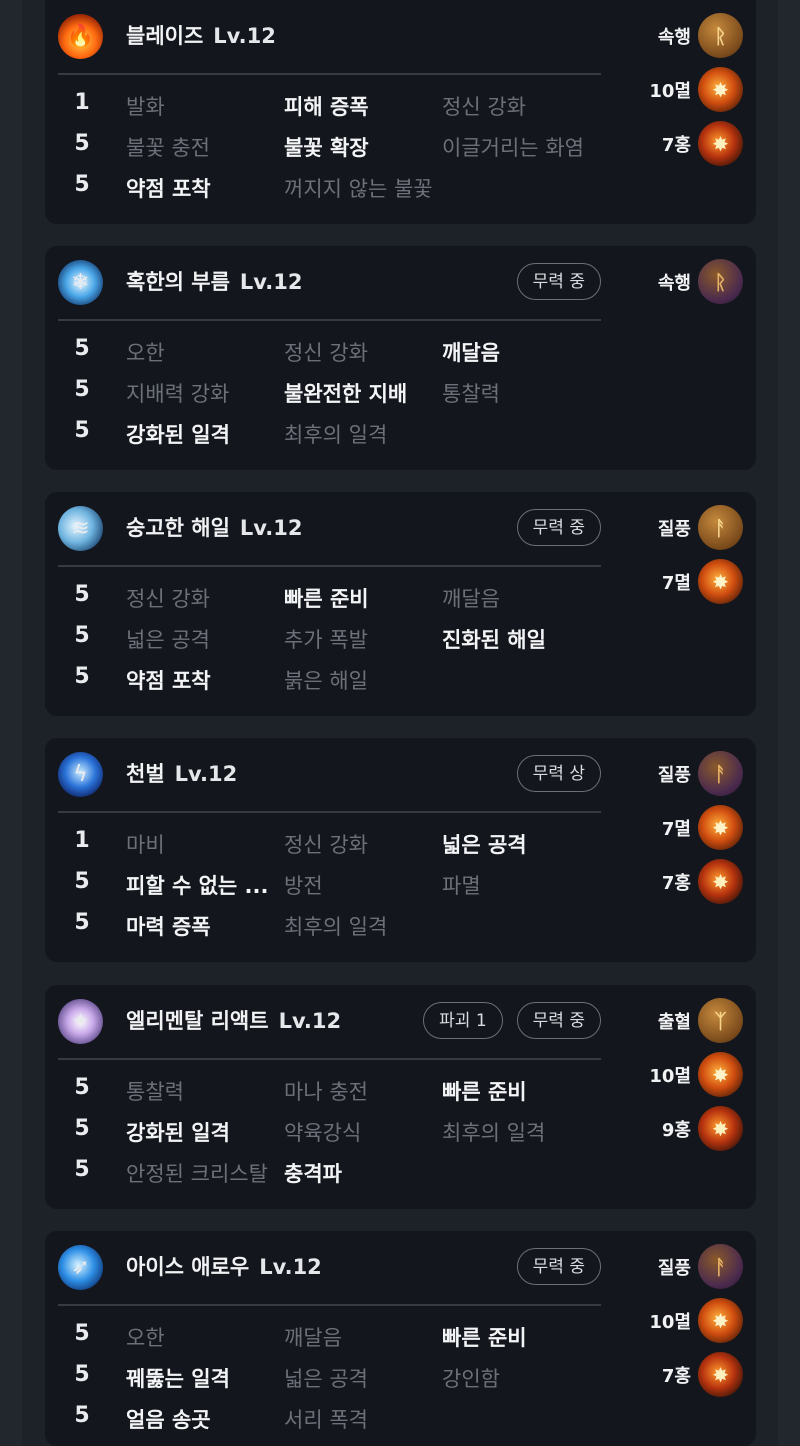 Image resolution: width=800 pixels, height=1446 pixels. I want to click on tripod-option-selected: 약점 포착, so click(168, 681).